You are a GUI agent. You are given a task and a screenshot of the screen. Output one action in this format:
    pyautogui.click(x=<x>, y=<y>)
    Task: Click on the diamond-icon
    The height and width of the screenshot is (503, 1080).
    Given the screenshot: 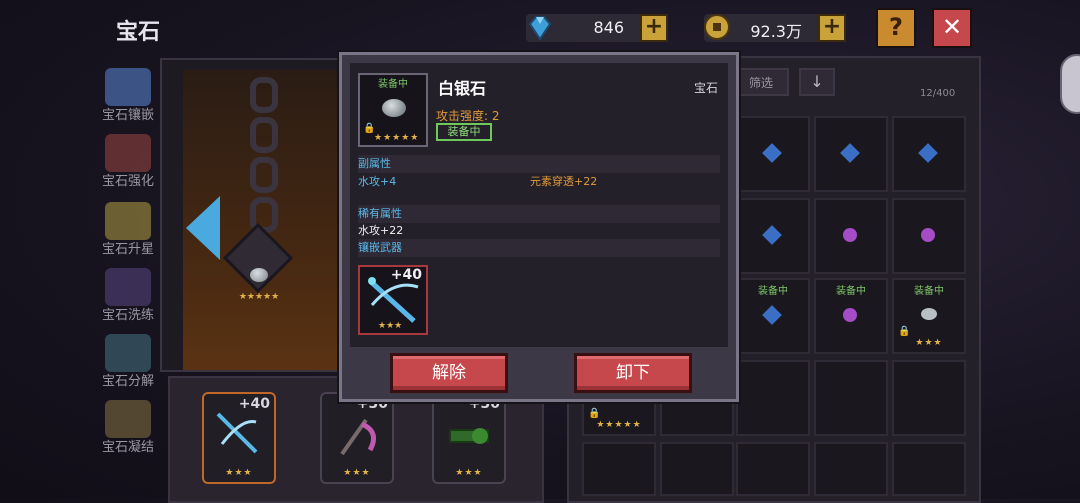 What is the action you would take?
    pyautogui.click(x=540, y=28)
    